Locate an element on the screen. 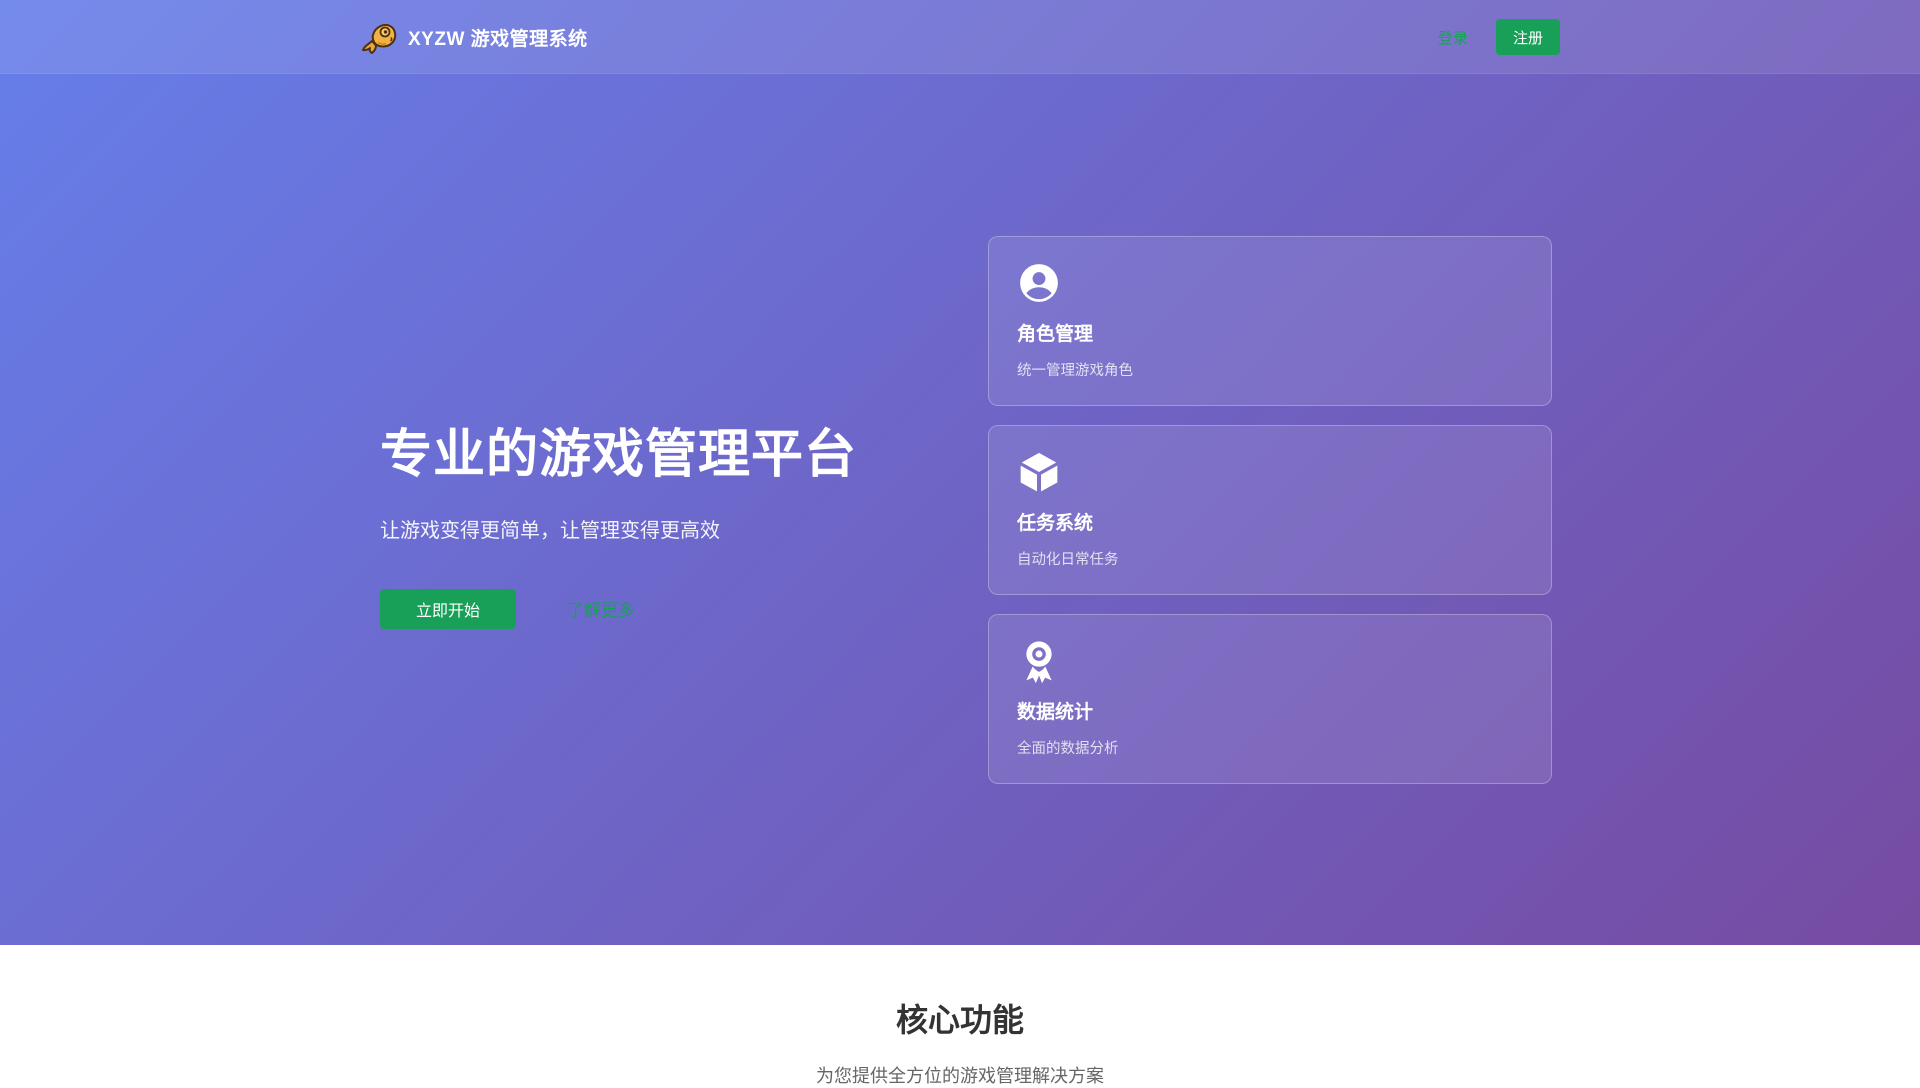 Image resolution: width=1920 pixels, height=1088 pixels. feature-card-stats: 数据统计 全面的数据分析 is located at coordinates (1270, 698).